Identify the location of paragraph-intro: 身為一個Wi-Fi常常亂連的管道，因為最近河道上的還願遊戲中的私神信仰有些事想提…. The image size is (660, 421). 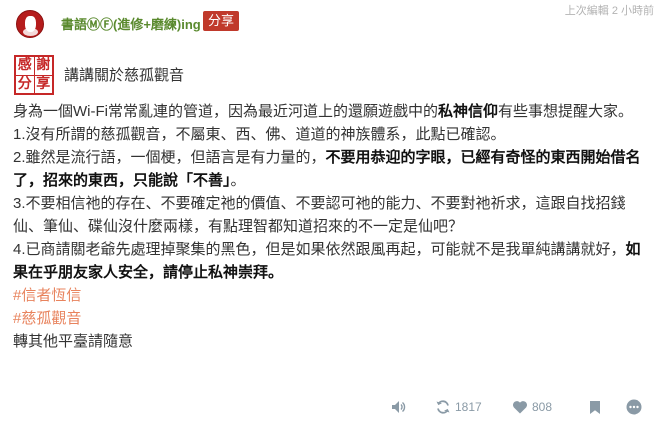
(323, 111).